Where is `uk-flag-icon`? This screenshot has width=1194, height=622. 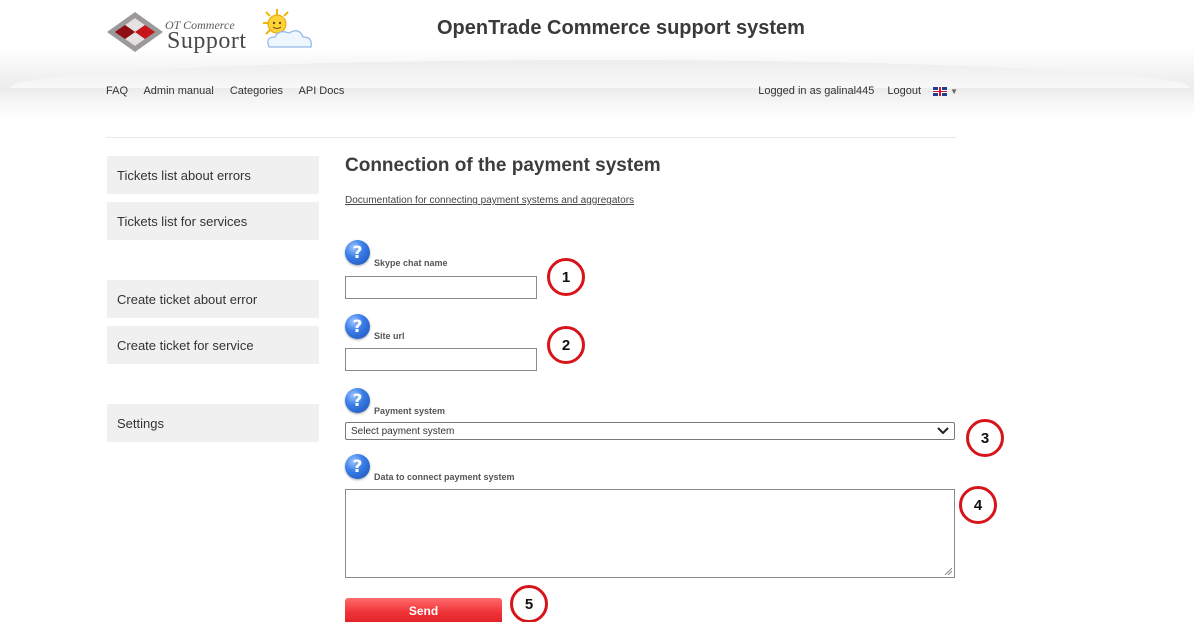 uk-flag-icon is located at coordinates (940, 91).